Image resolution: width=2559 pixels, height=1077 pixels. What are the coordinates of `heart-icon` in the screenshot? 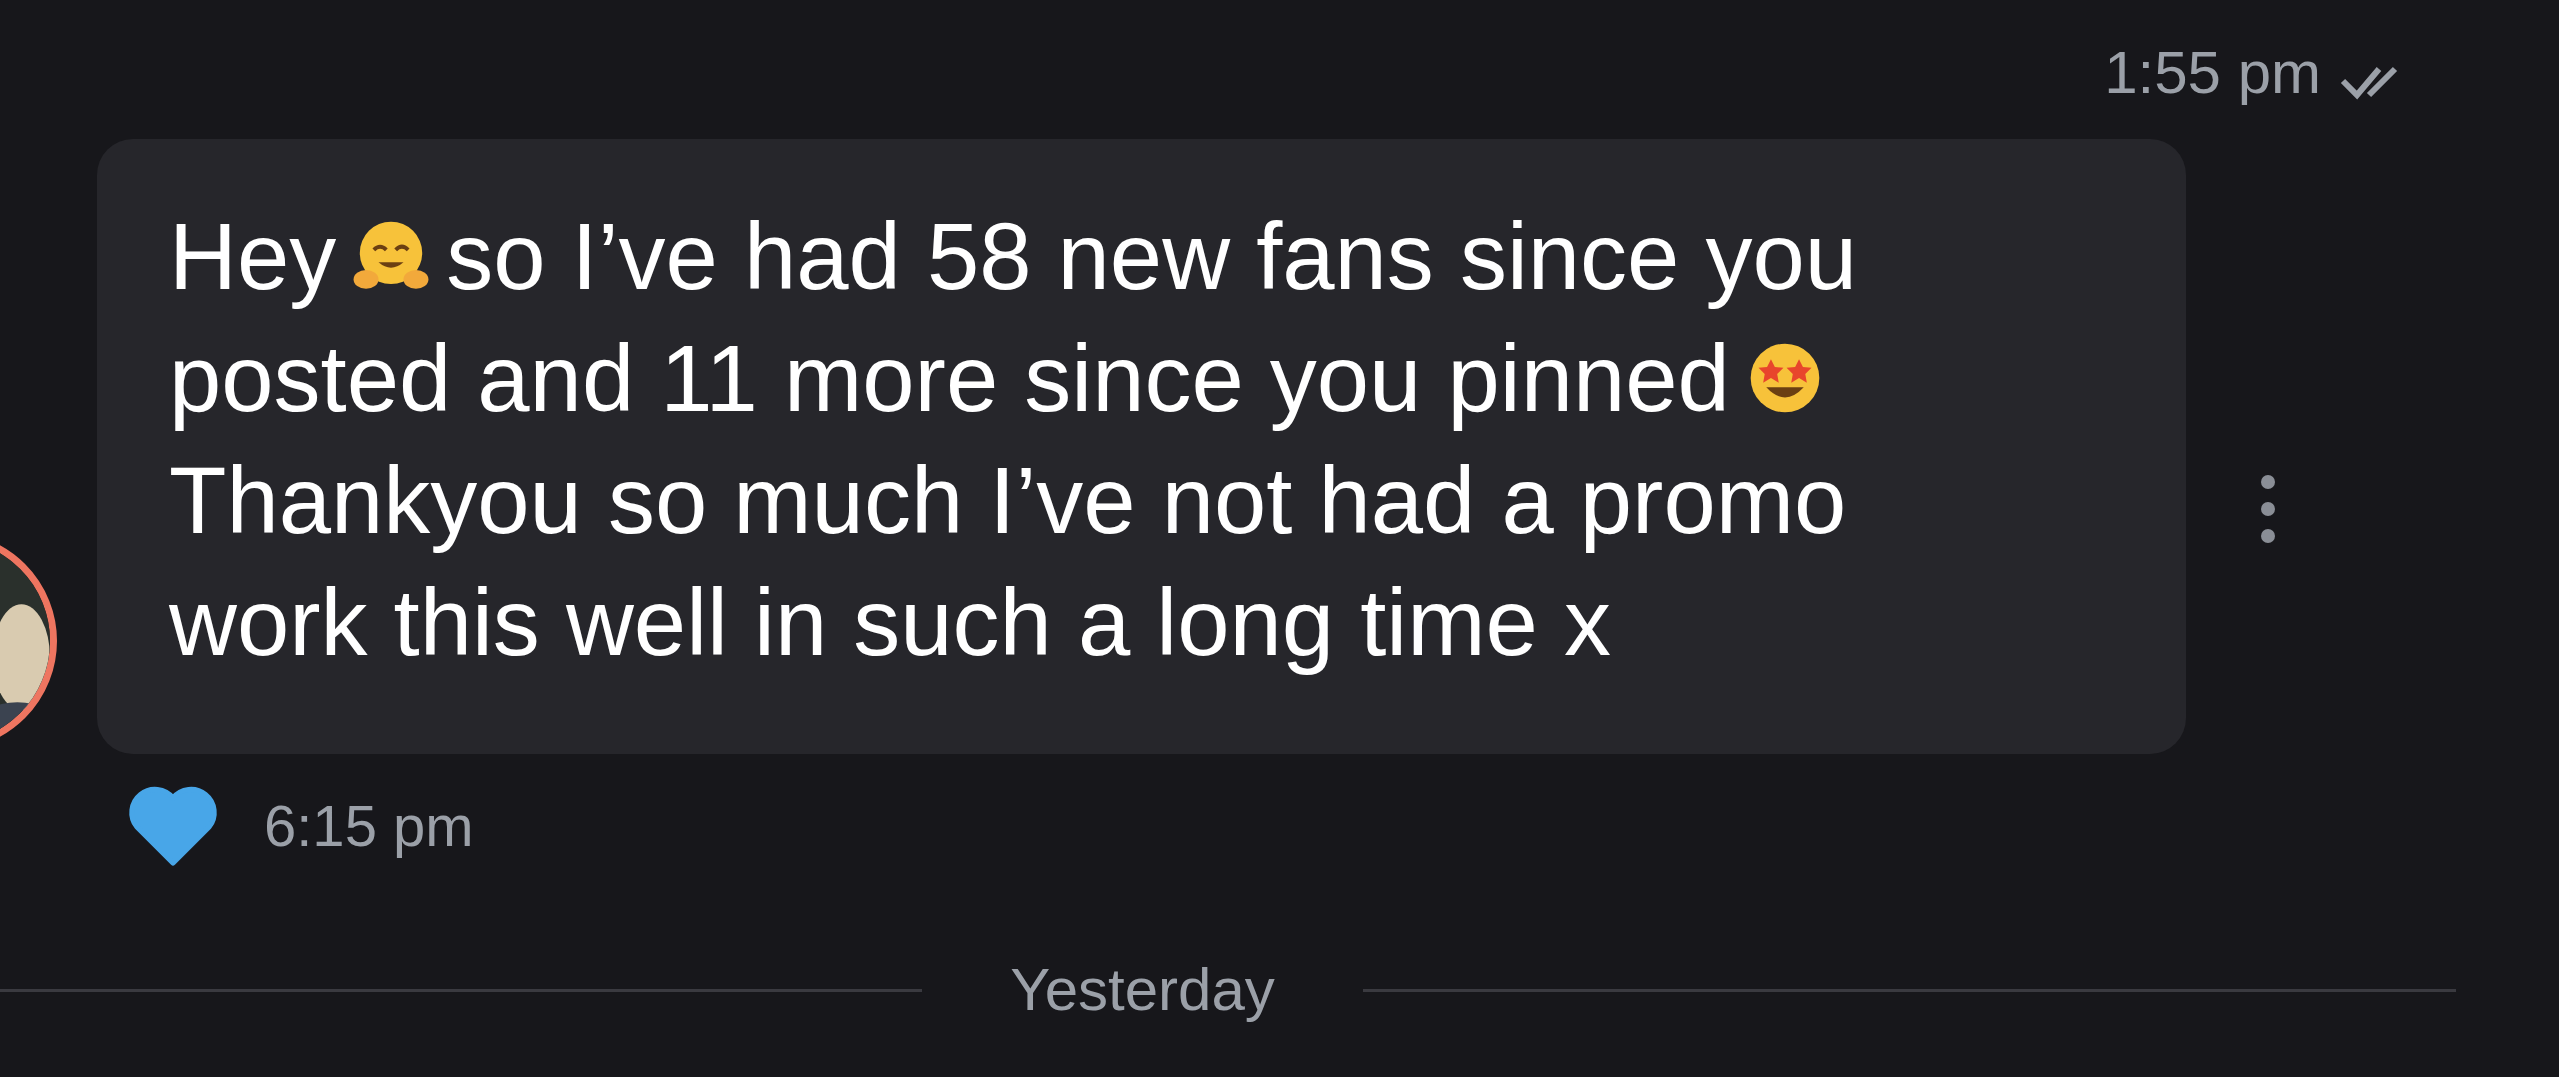 It's located at (173, 826).